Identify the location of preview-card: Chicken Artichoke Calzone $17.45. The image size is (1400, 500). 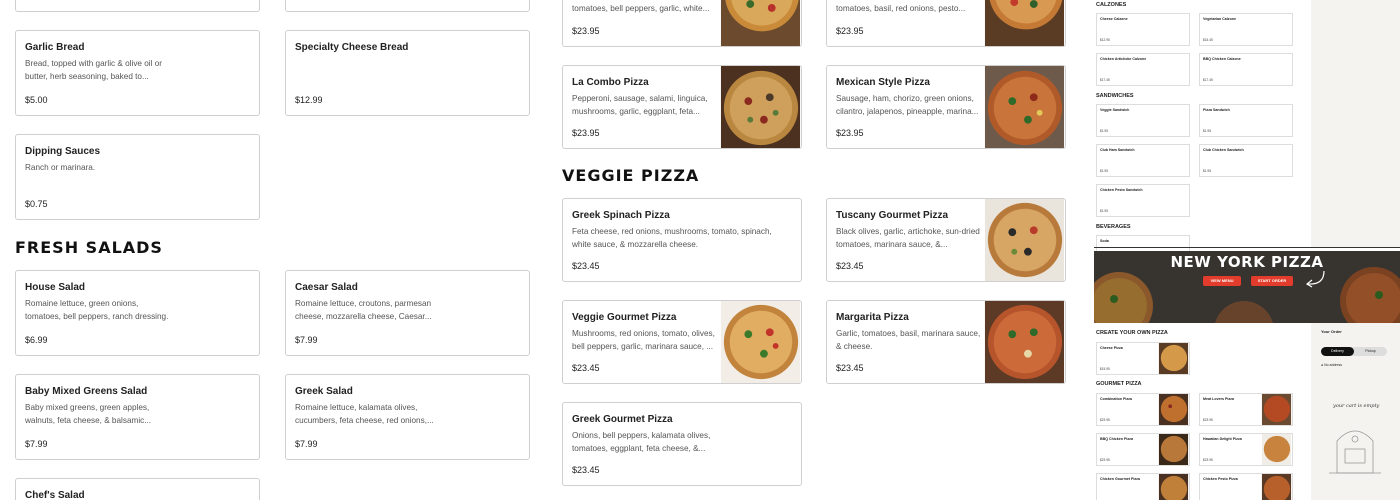
(1143, 69).